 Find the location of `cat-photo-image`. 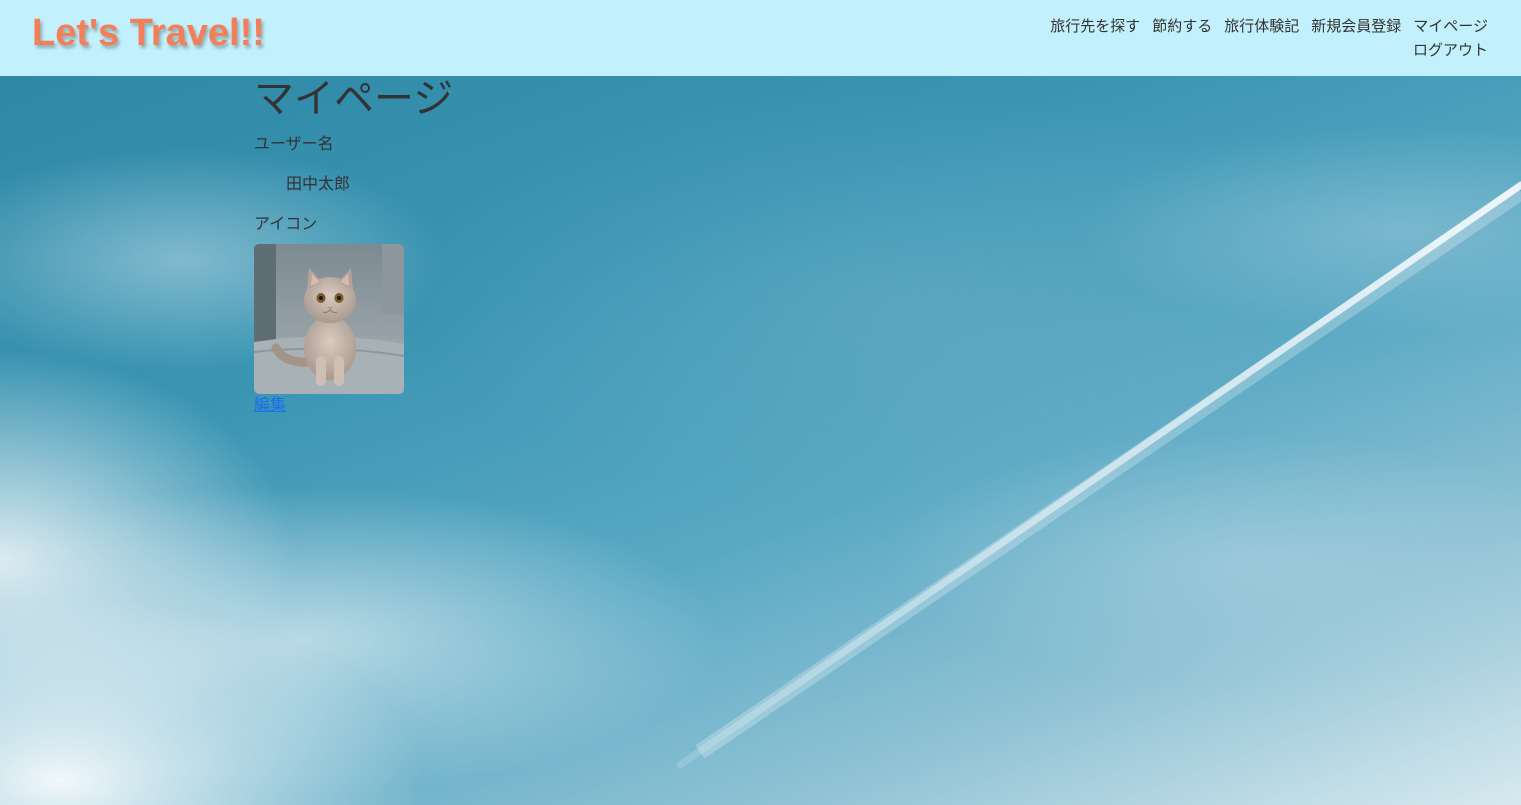

cat-photo-image is located at coordinates (329, 319).